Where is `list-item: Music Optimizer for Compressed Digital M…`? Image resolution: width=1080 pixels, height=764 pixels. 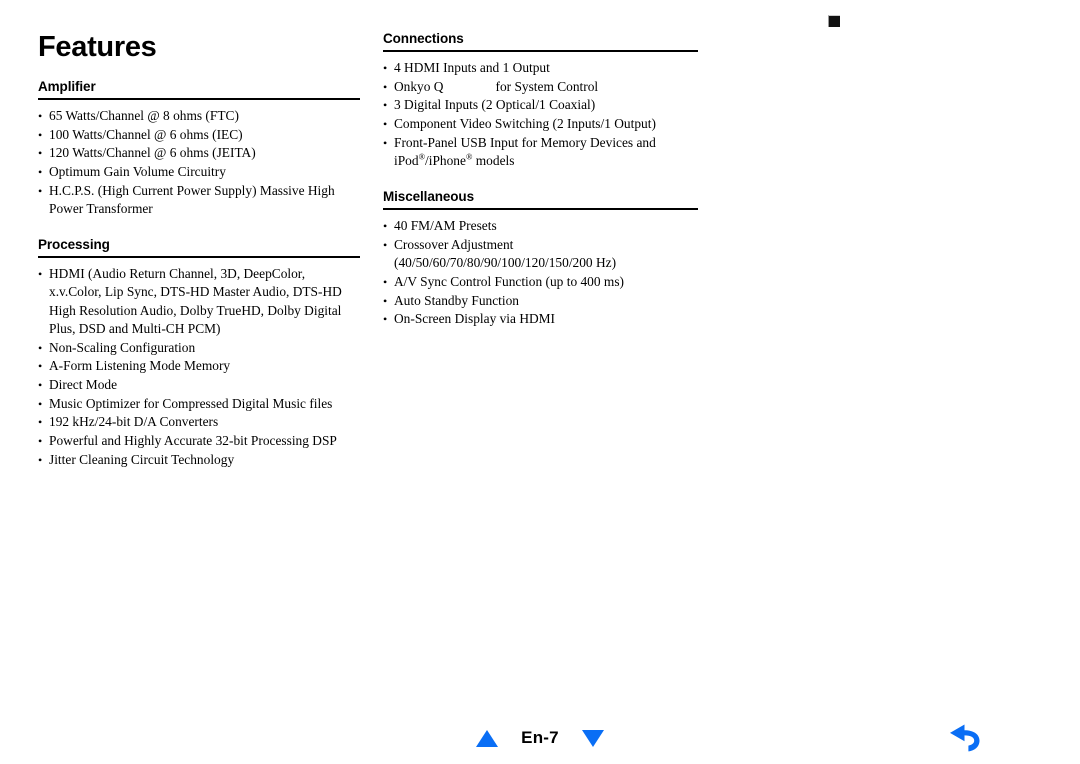 list-item: Music Optimizer for Compressed Digital M… is located at coordinates (199, 404).